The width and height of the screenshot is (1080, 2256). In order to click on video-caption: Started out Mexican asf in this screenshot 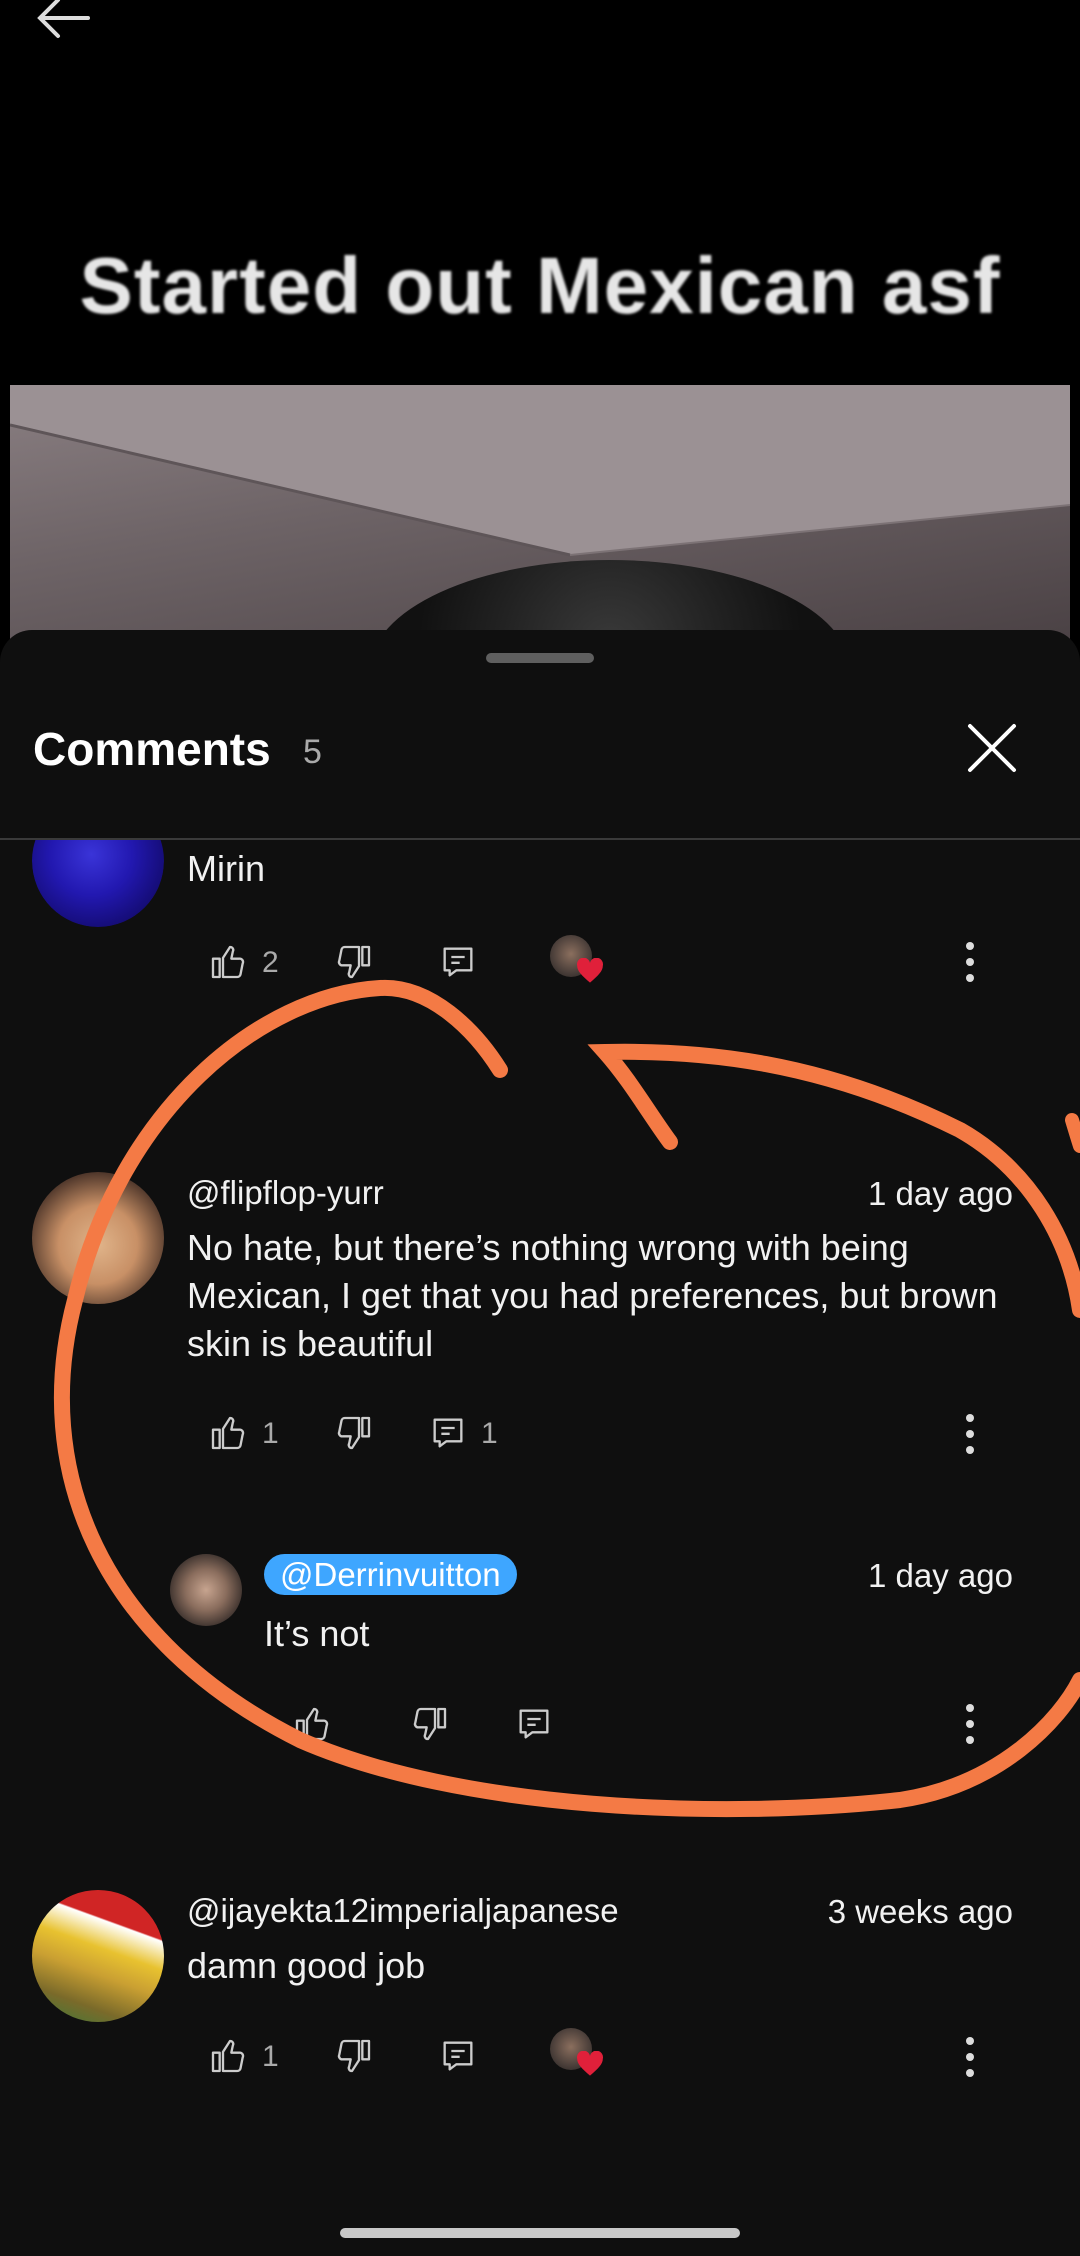, I will do `click(540, 285)`.